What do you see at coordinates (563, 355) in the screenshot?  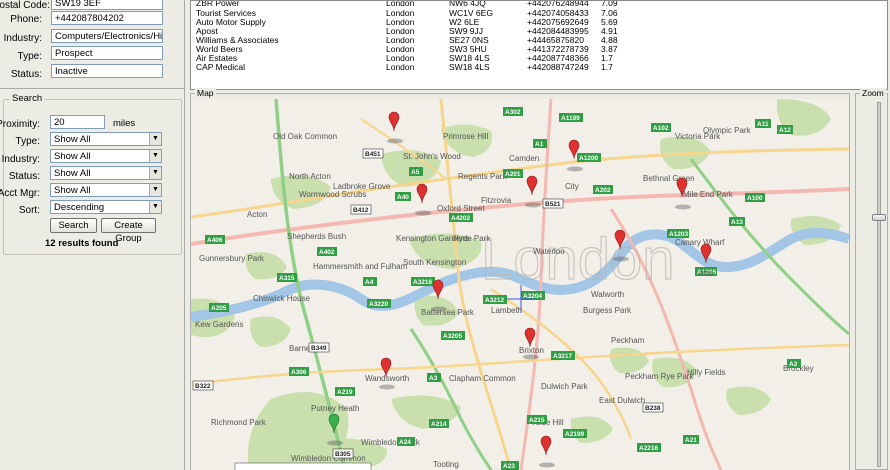 I see `road-badge: A3217` at bounding box center [563, 355].